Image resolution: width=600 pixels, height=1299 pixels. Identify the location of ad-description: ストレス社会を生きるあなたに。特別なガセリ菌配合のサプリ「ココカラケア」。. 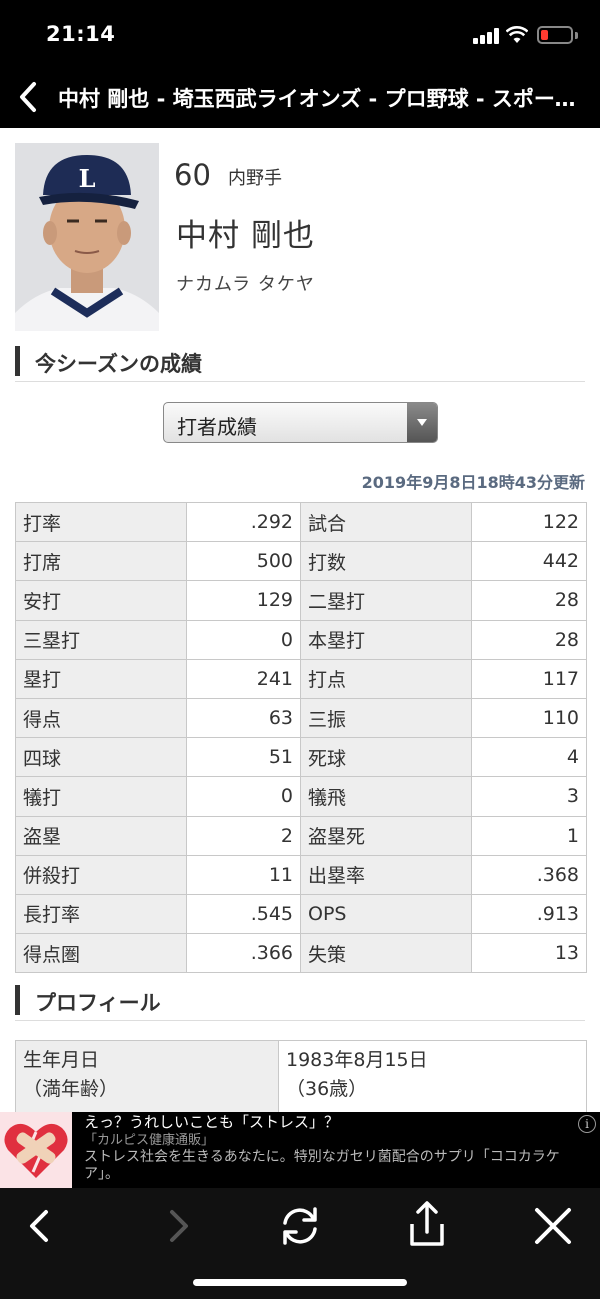
(322, 1165).